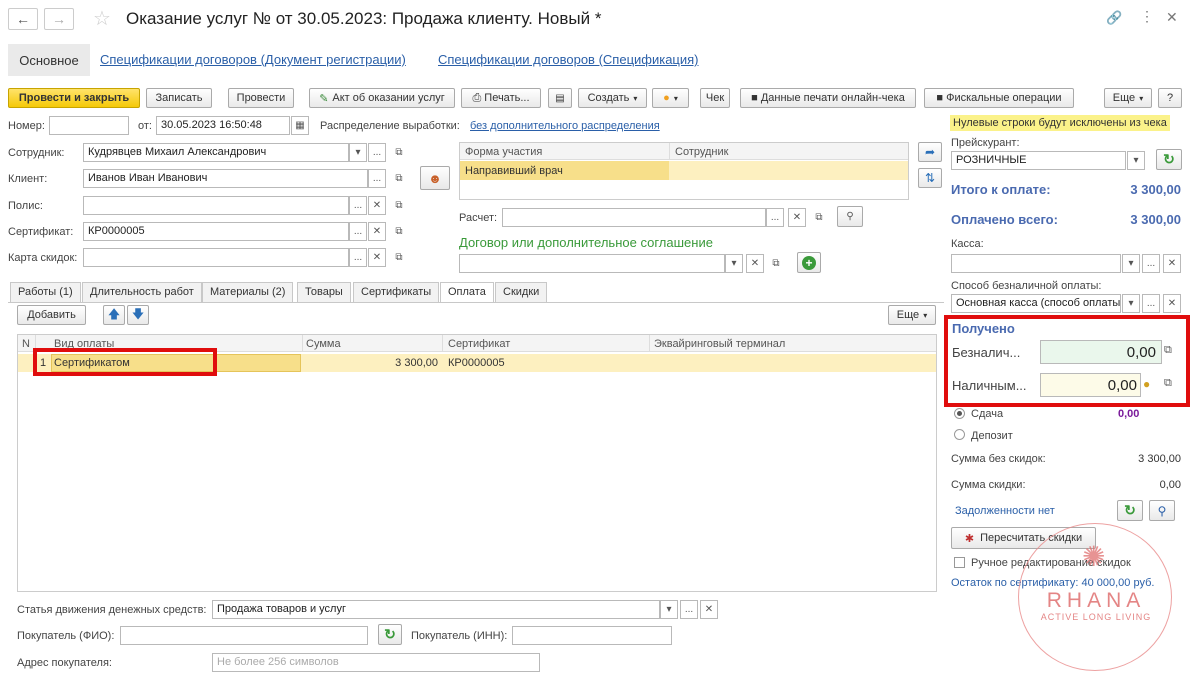  Describe the element at coordinates (925, 315) in the screenshot. I see `chevron-down-icon: ▾` at that location.